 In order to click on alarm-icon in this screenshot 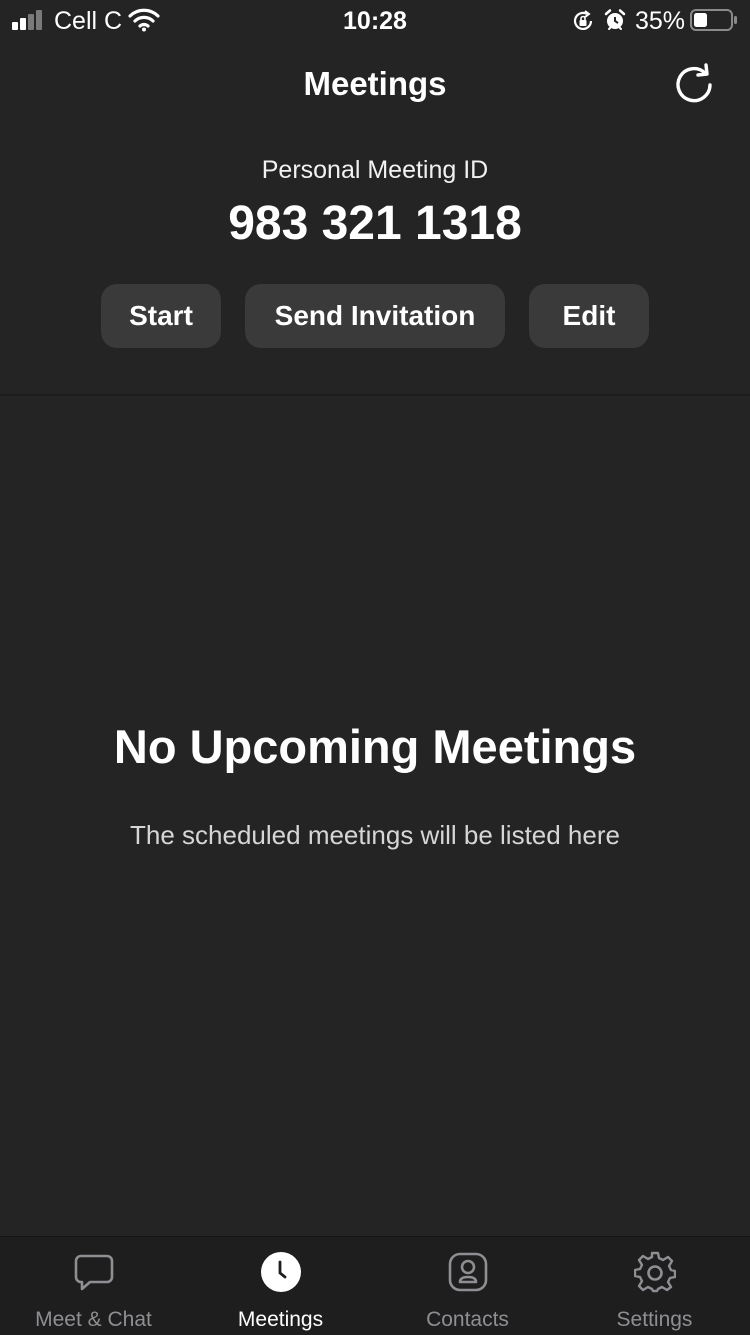, I will do `click(615, 19)`.